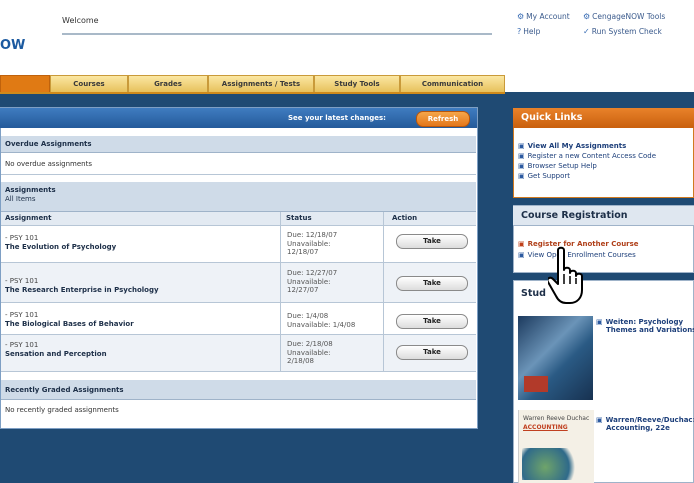 The width and height of the screenshot is (694, 483). Describe the element at coordinates (277, 34) in the screenshot. I see `welcome-divider` at that location.